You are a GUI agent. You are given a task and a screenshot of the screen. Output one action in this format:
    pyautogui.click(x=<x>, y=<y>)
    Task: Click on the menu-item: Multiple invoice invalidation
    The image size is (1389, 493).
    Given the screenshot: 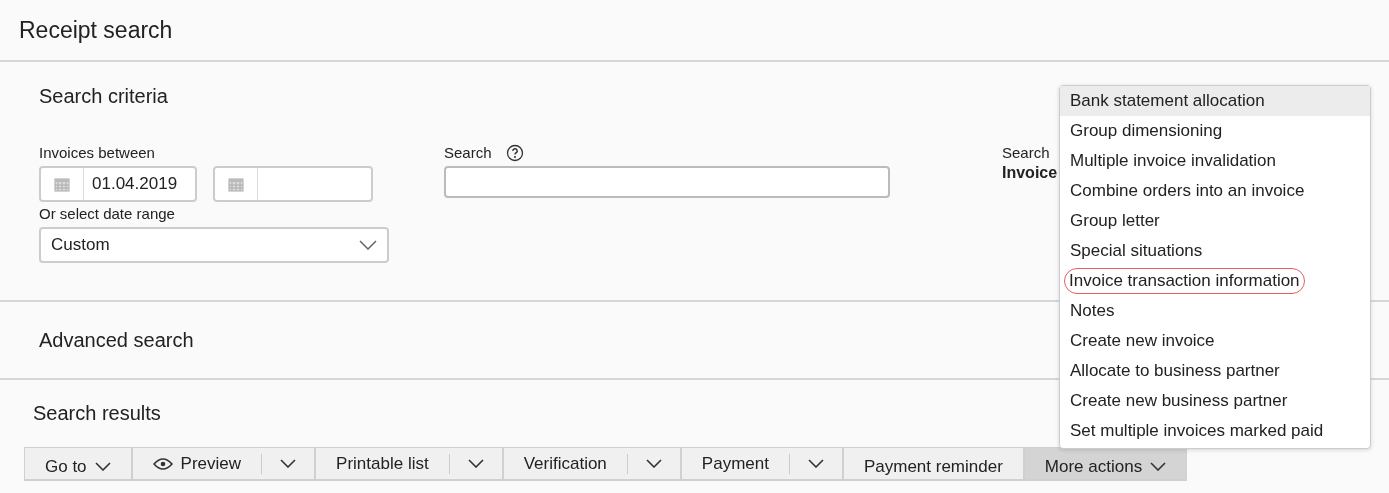 What is the action you would take?
    pyautogui.click(x=1215, y=161)
    